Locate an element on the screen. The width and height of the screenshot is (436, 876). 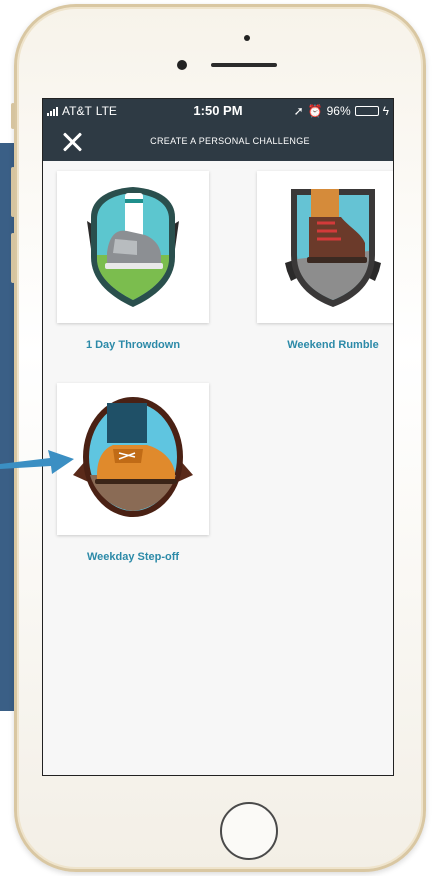
mute-switch is located at coordinates (13, 116).